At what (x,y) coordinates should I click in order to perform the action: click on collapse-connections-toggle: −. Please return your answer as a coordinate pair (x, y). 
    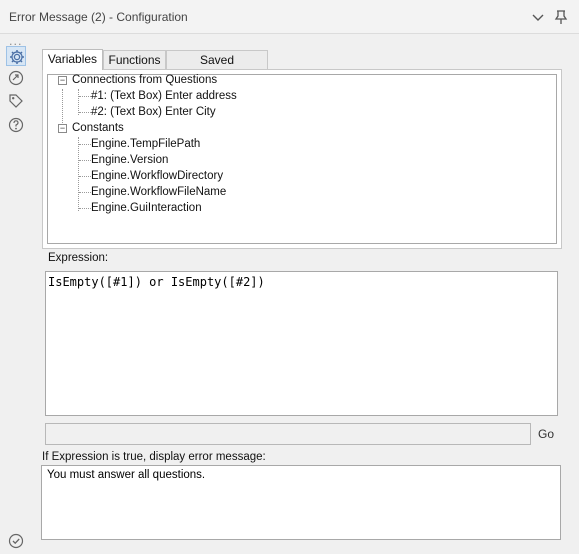
    Looking at the image, I should click on (62, 80).